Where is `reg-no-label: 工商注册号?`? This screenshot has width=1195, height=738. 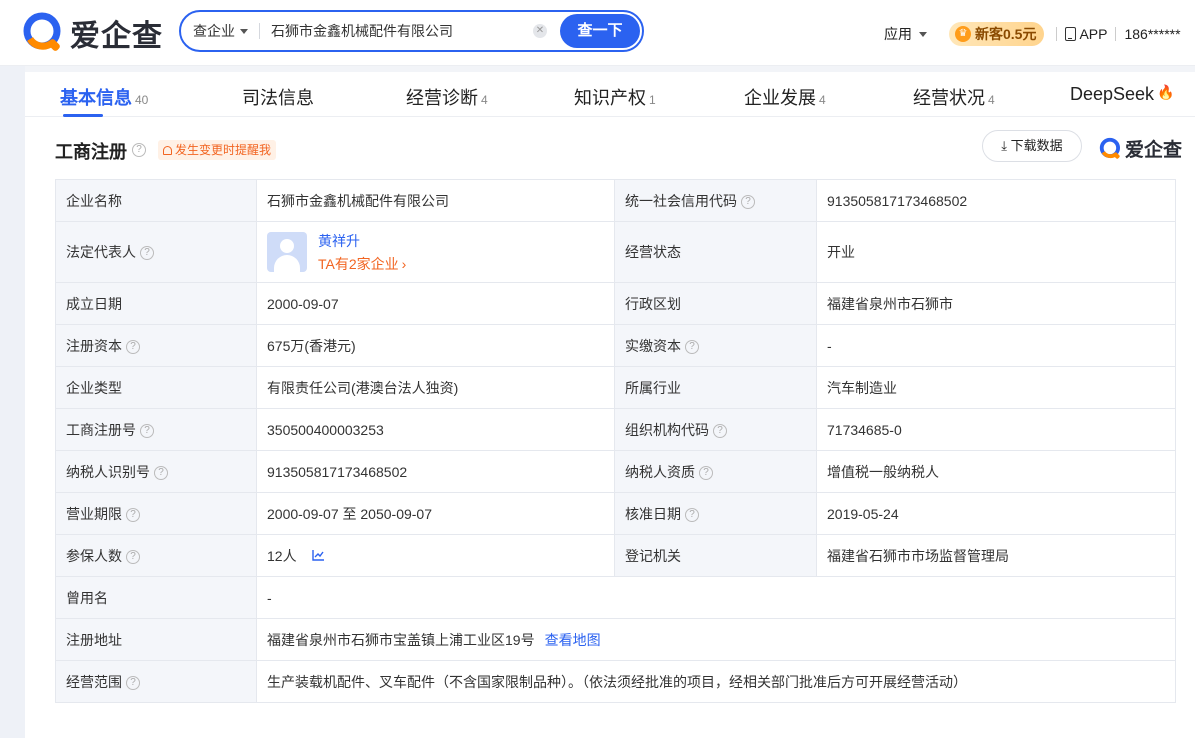
reg-no-label: 工商注册号? is located at coordinates (156, 429).